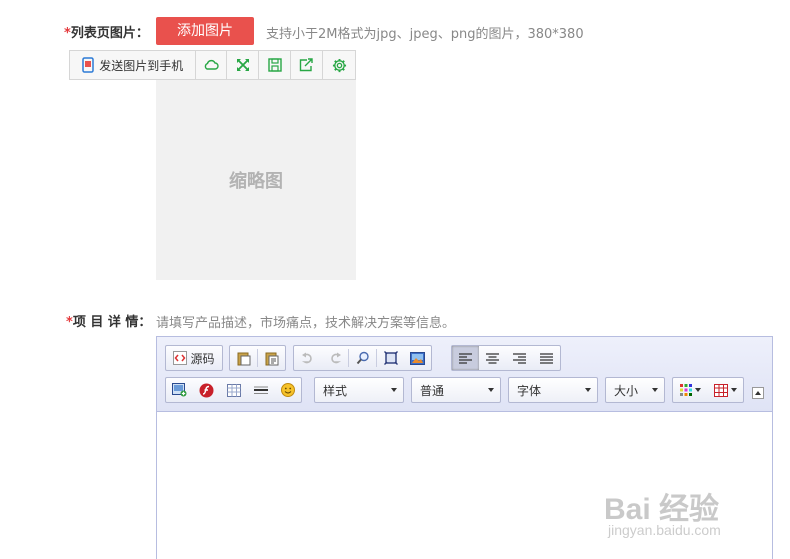 This screenshot has height=559, width=790. I want to click on table-button, so click(233, 390).